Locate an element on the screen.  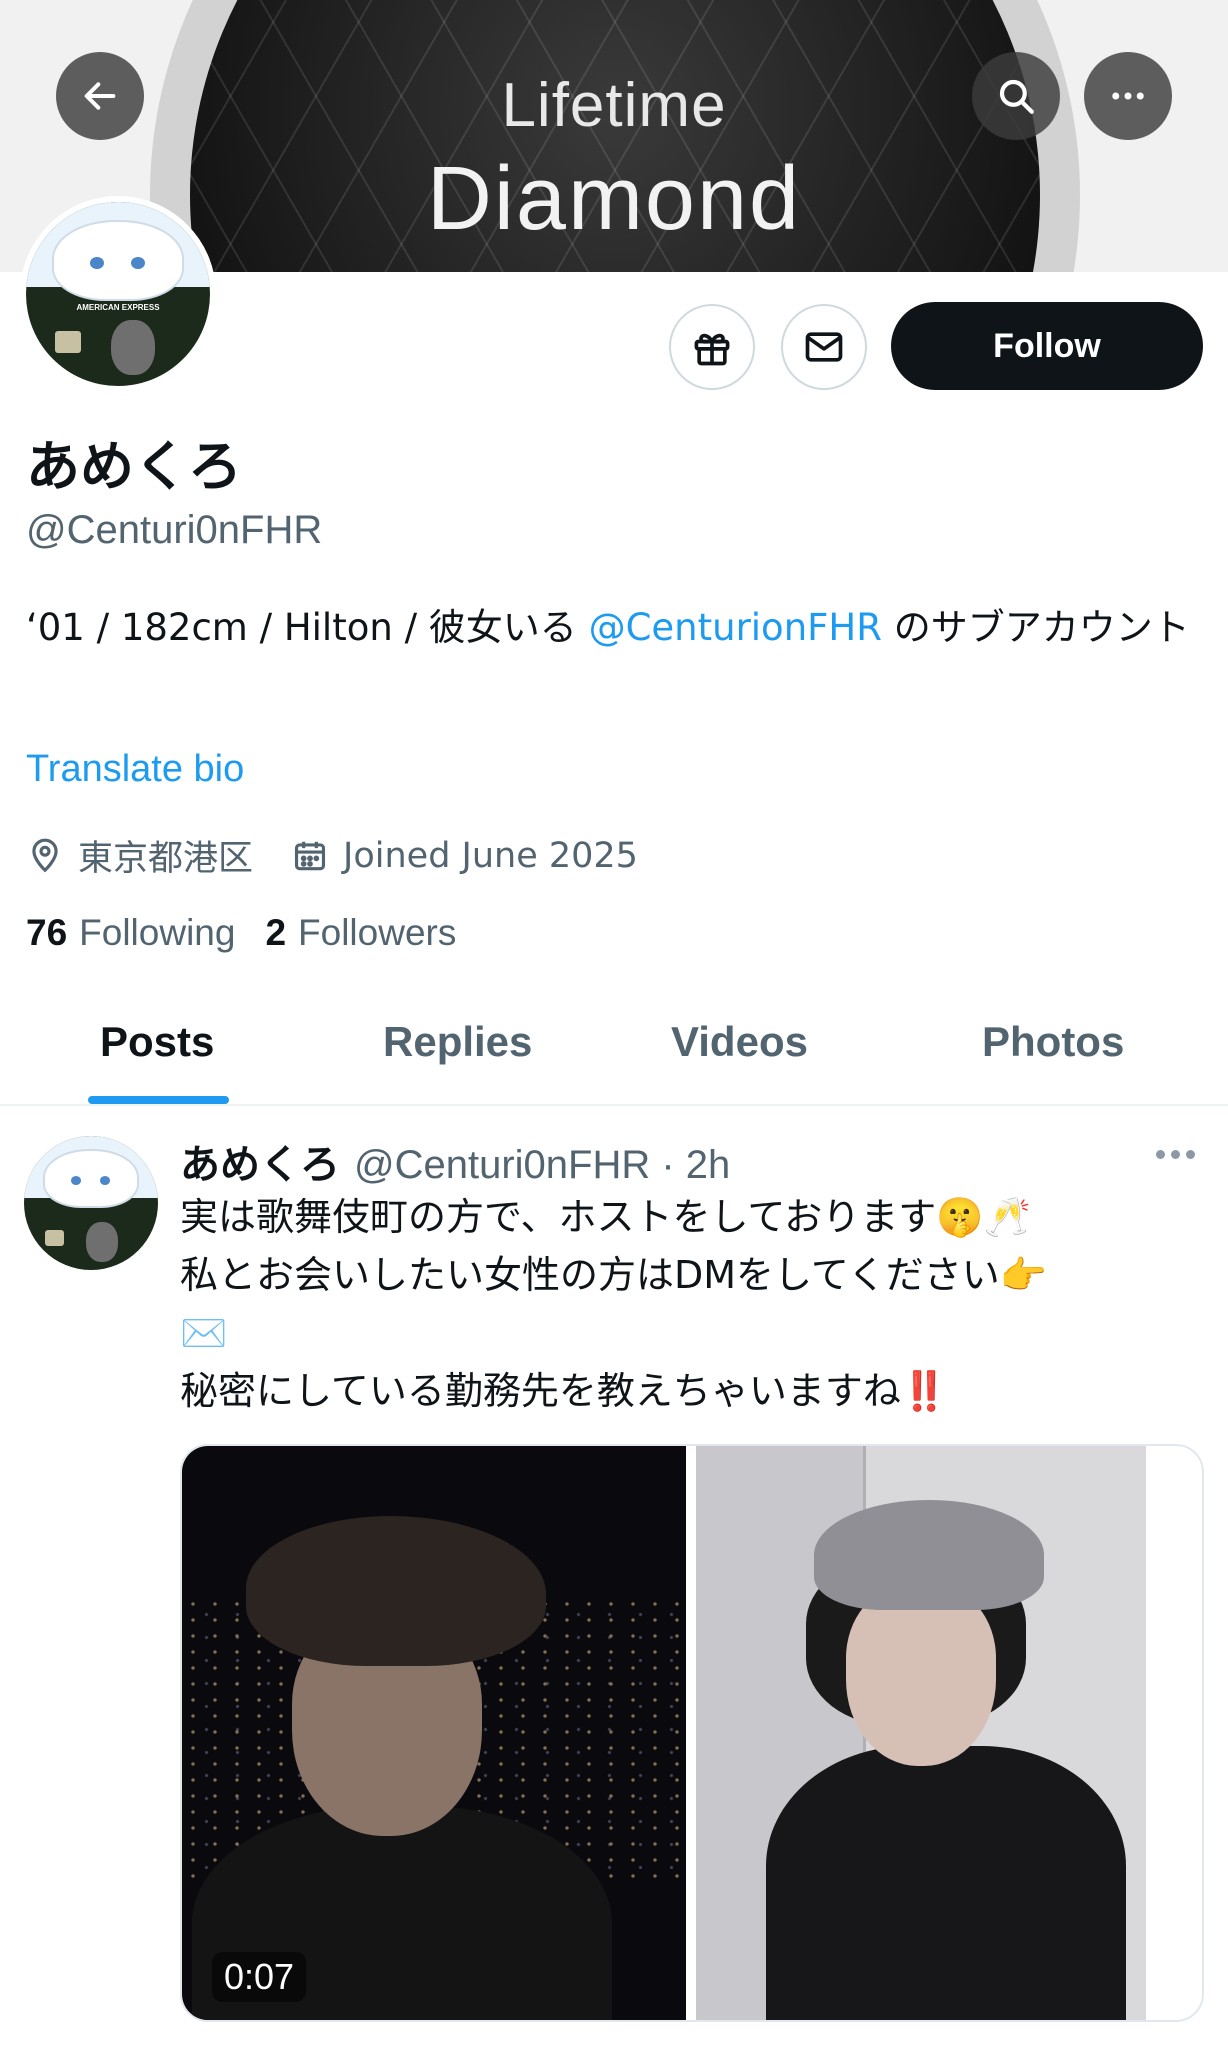
gift-button is located at coordinates (712, 347).